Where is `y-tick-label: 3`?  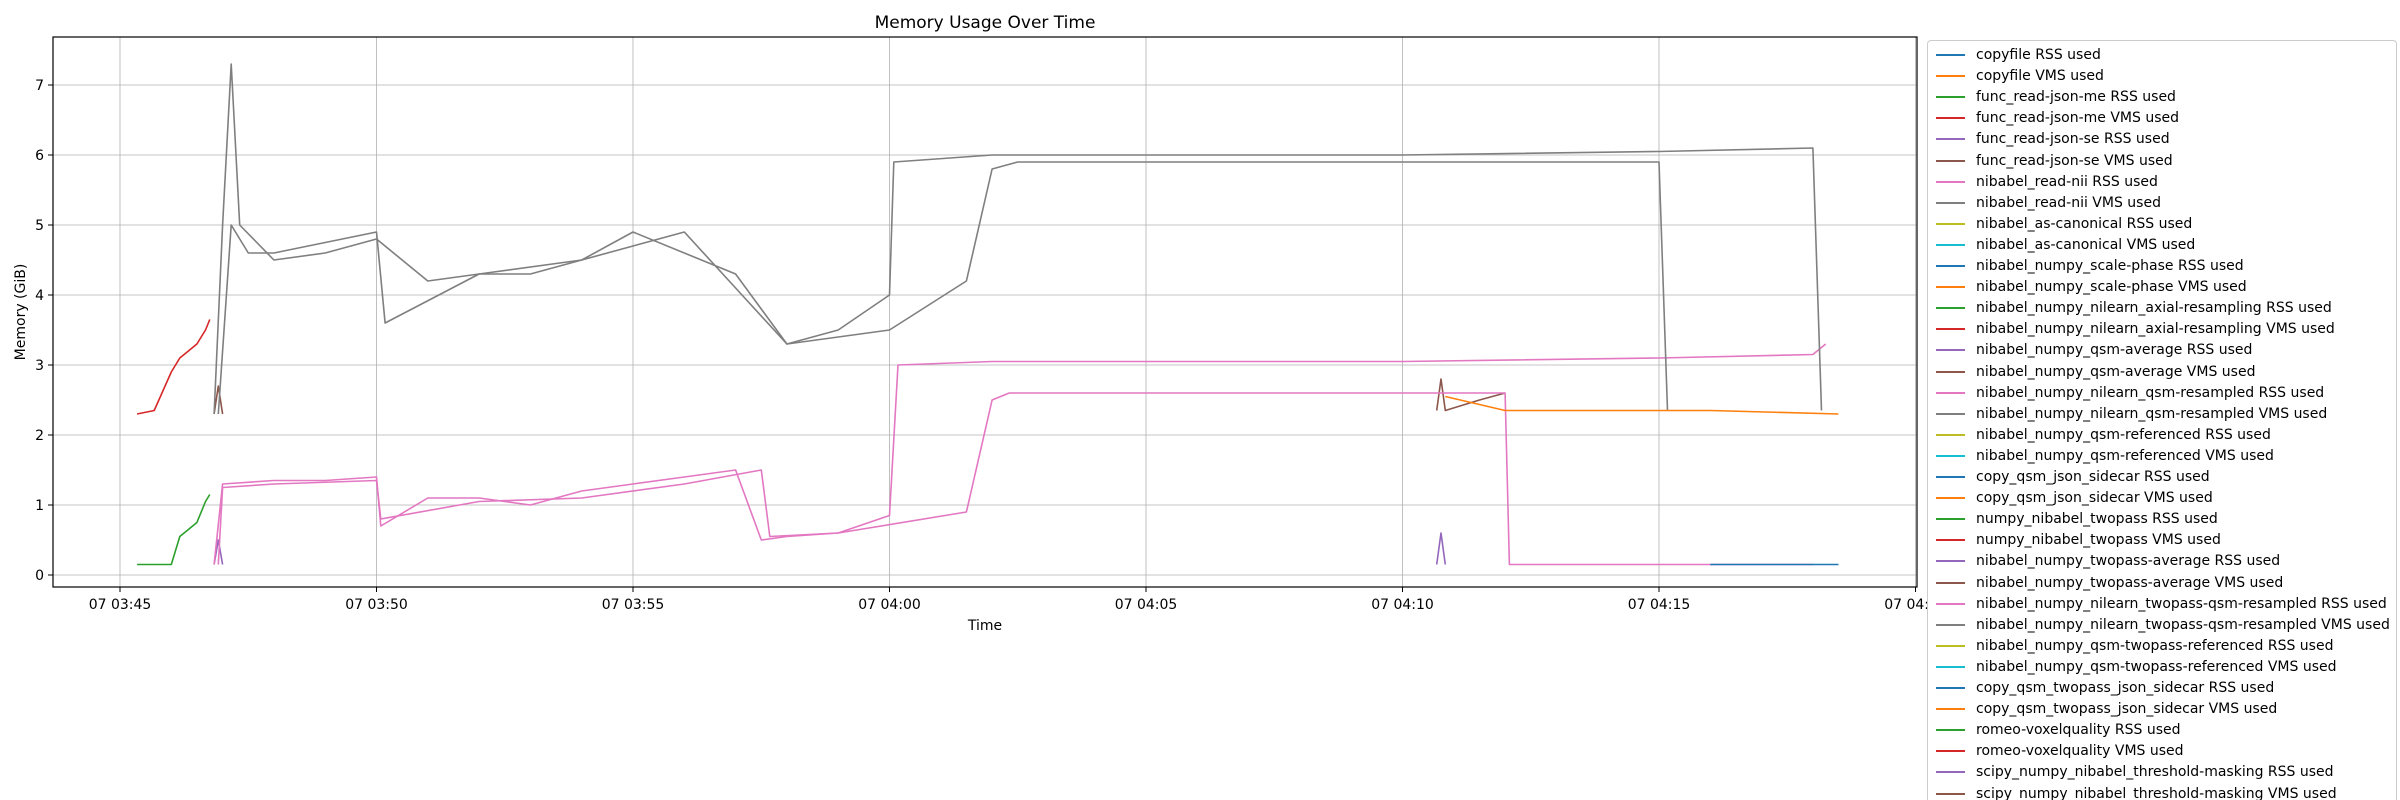
y-tick-label: 3 is located at coordinates (39, 366).